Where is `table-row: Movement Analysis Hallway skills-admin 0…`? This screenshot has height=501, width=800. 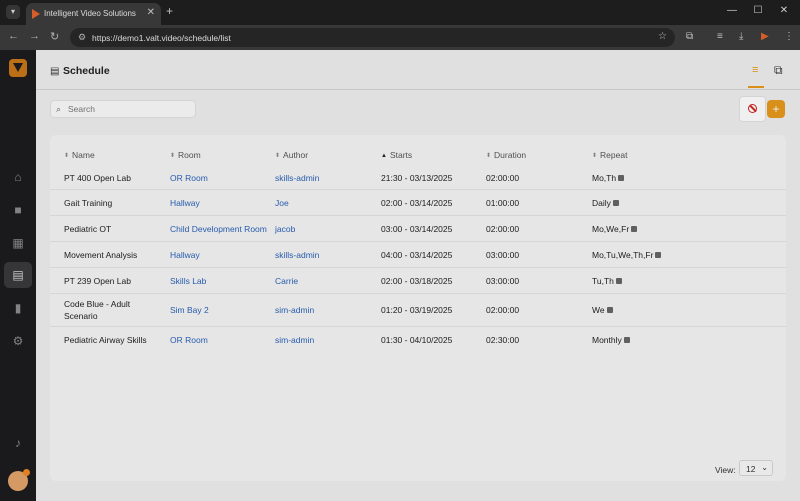 table-row: Movement Analysis Hallway skills-admin 0… is located at coordinates (418, 255).